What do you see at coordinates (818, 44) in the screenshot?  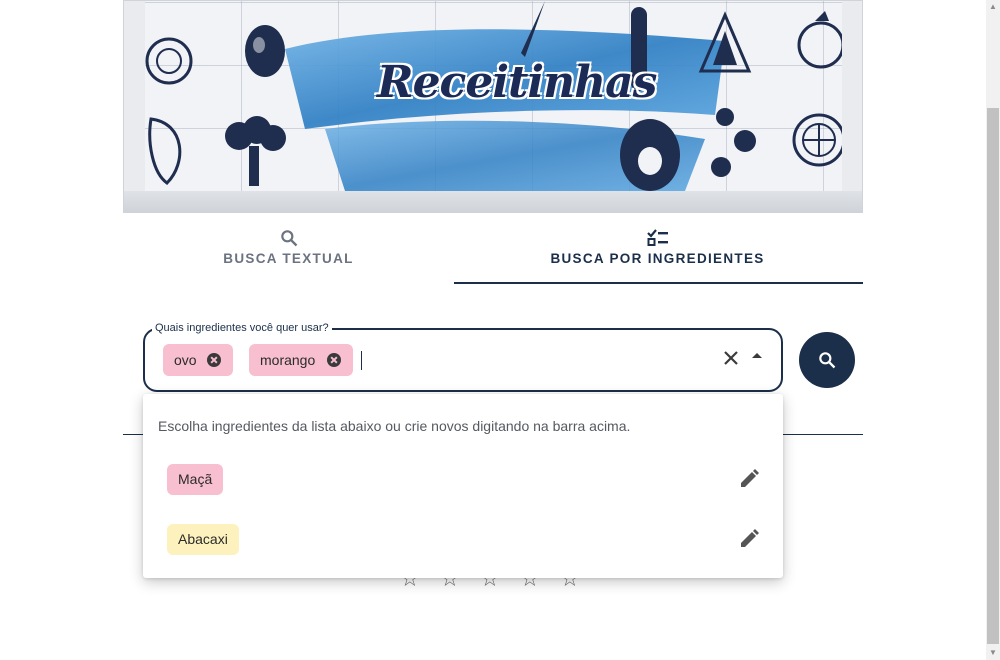 I see `tomato-illustration` at bounding box center [818, 44].